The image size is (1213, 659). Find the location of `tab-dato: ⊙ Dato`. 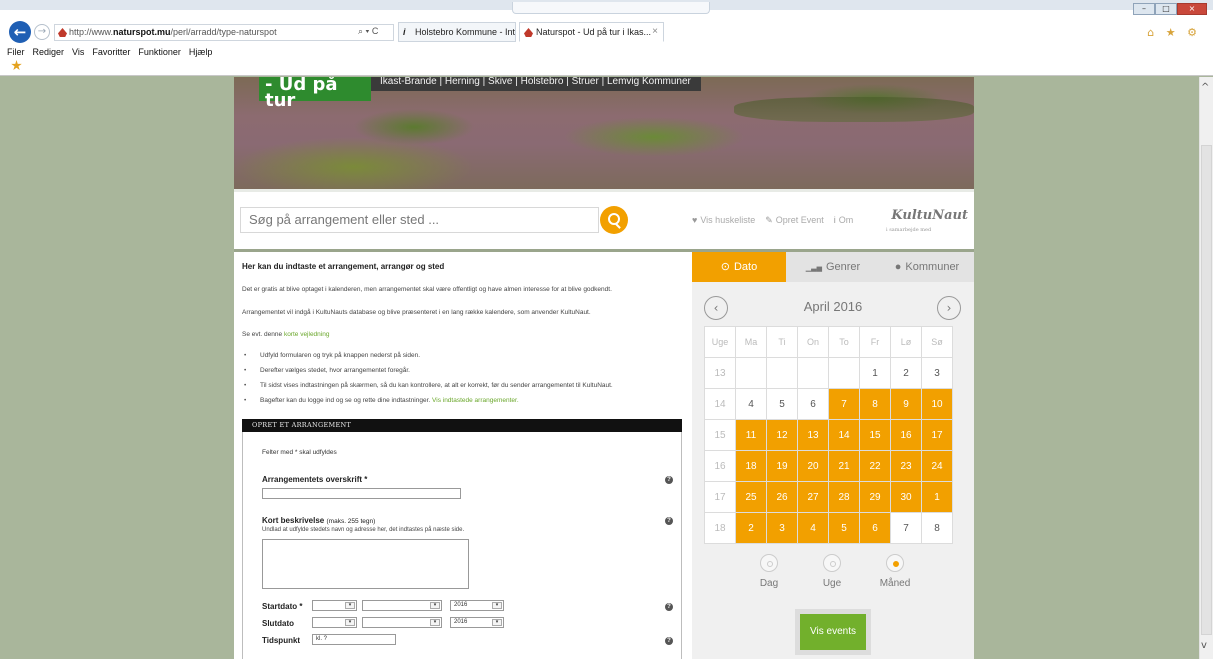

tab-dato: ⊙ Dato is located at coordinates (739, 267).